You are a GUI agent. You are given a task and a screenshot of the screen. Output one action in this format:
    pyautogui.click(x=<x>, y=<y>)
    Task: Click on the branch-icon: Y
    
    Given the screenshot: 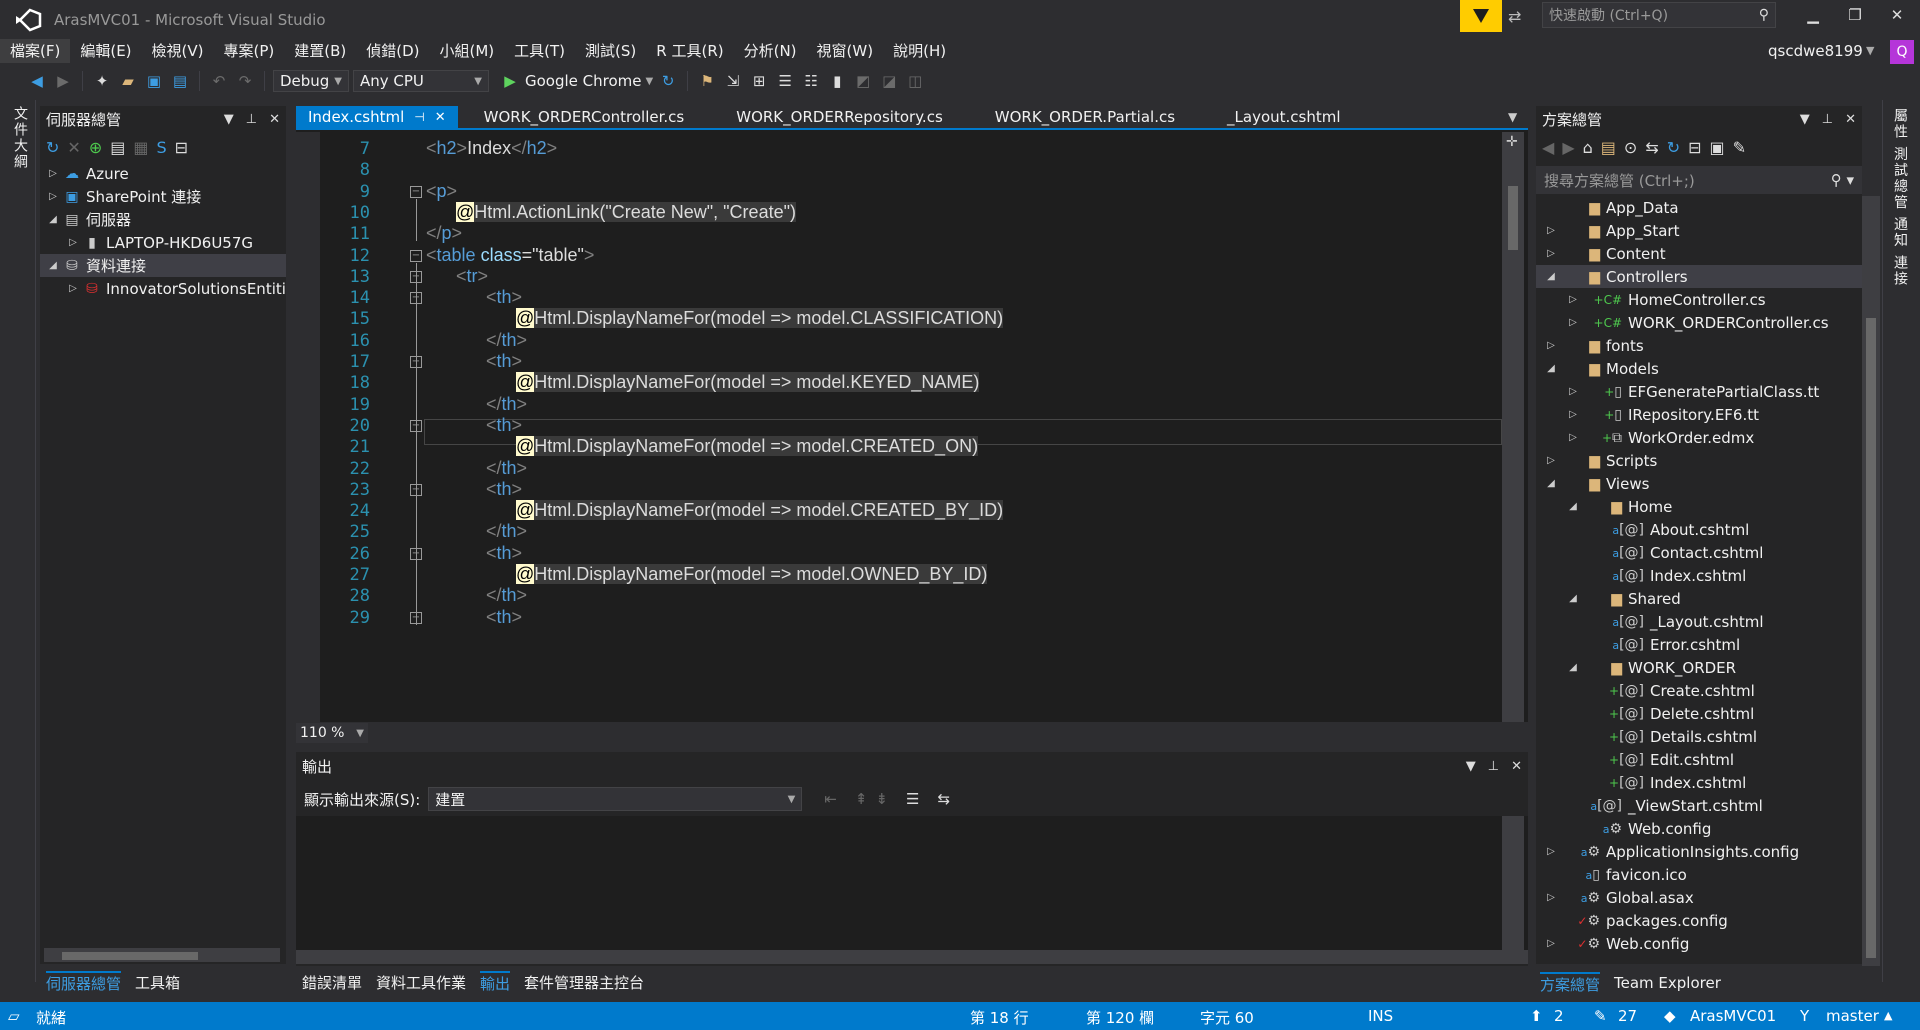 What is the action you would take?
    pyautogui.click(x=1804, y=1016)
    